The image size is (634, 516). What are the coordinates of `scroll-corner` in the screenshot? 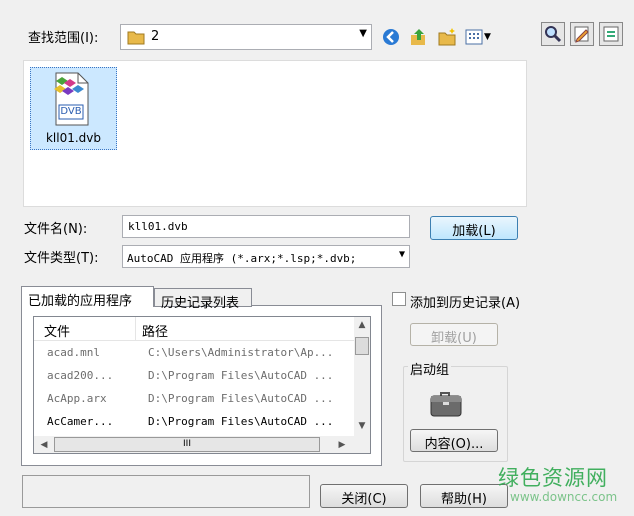 It's located at (362, 444).